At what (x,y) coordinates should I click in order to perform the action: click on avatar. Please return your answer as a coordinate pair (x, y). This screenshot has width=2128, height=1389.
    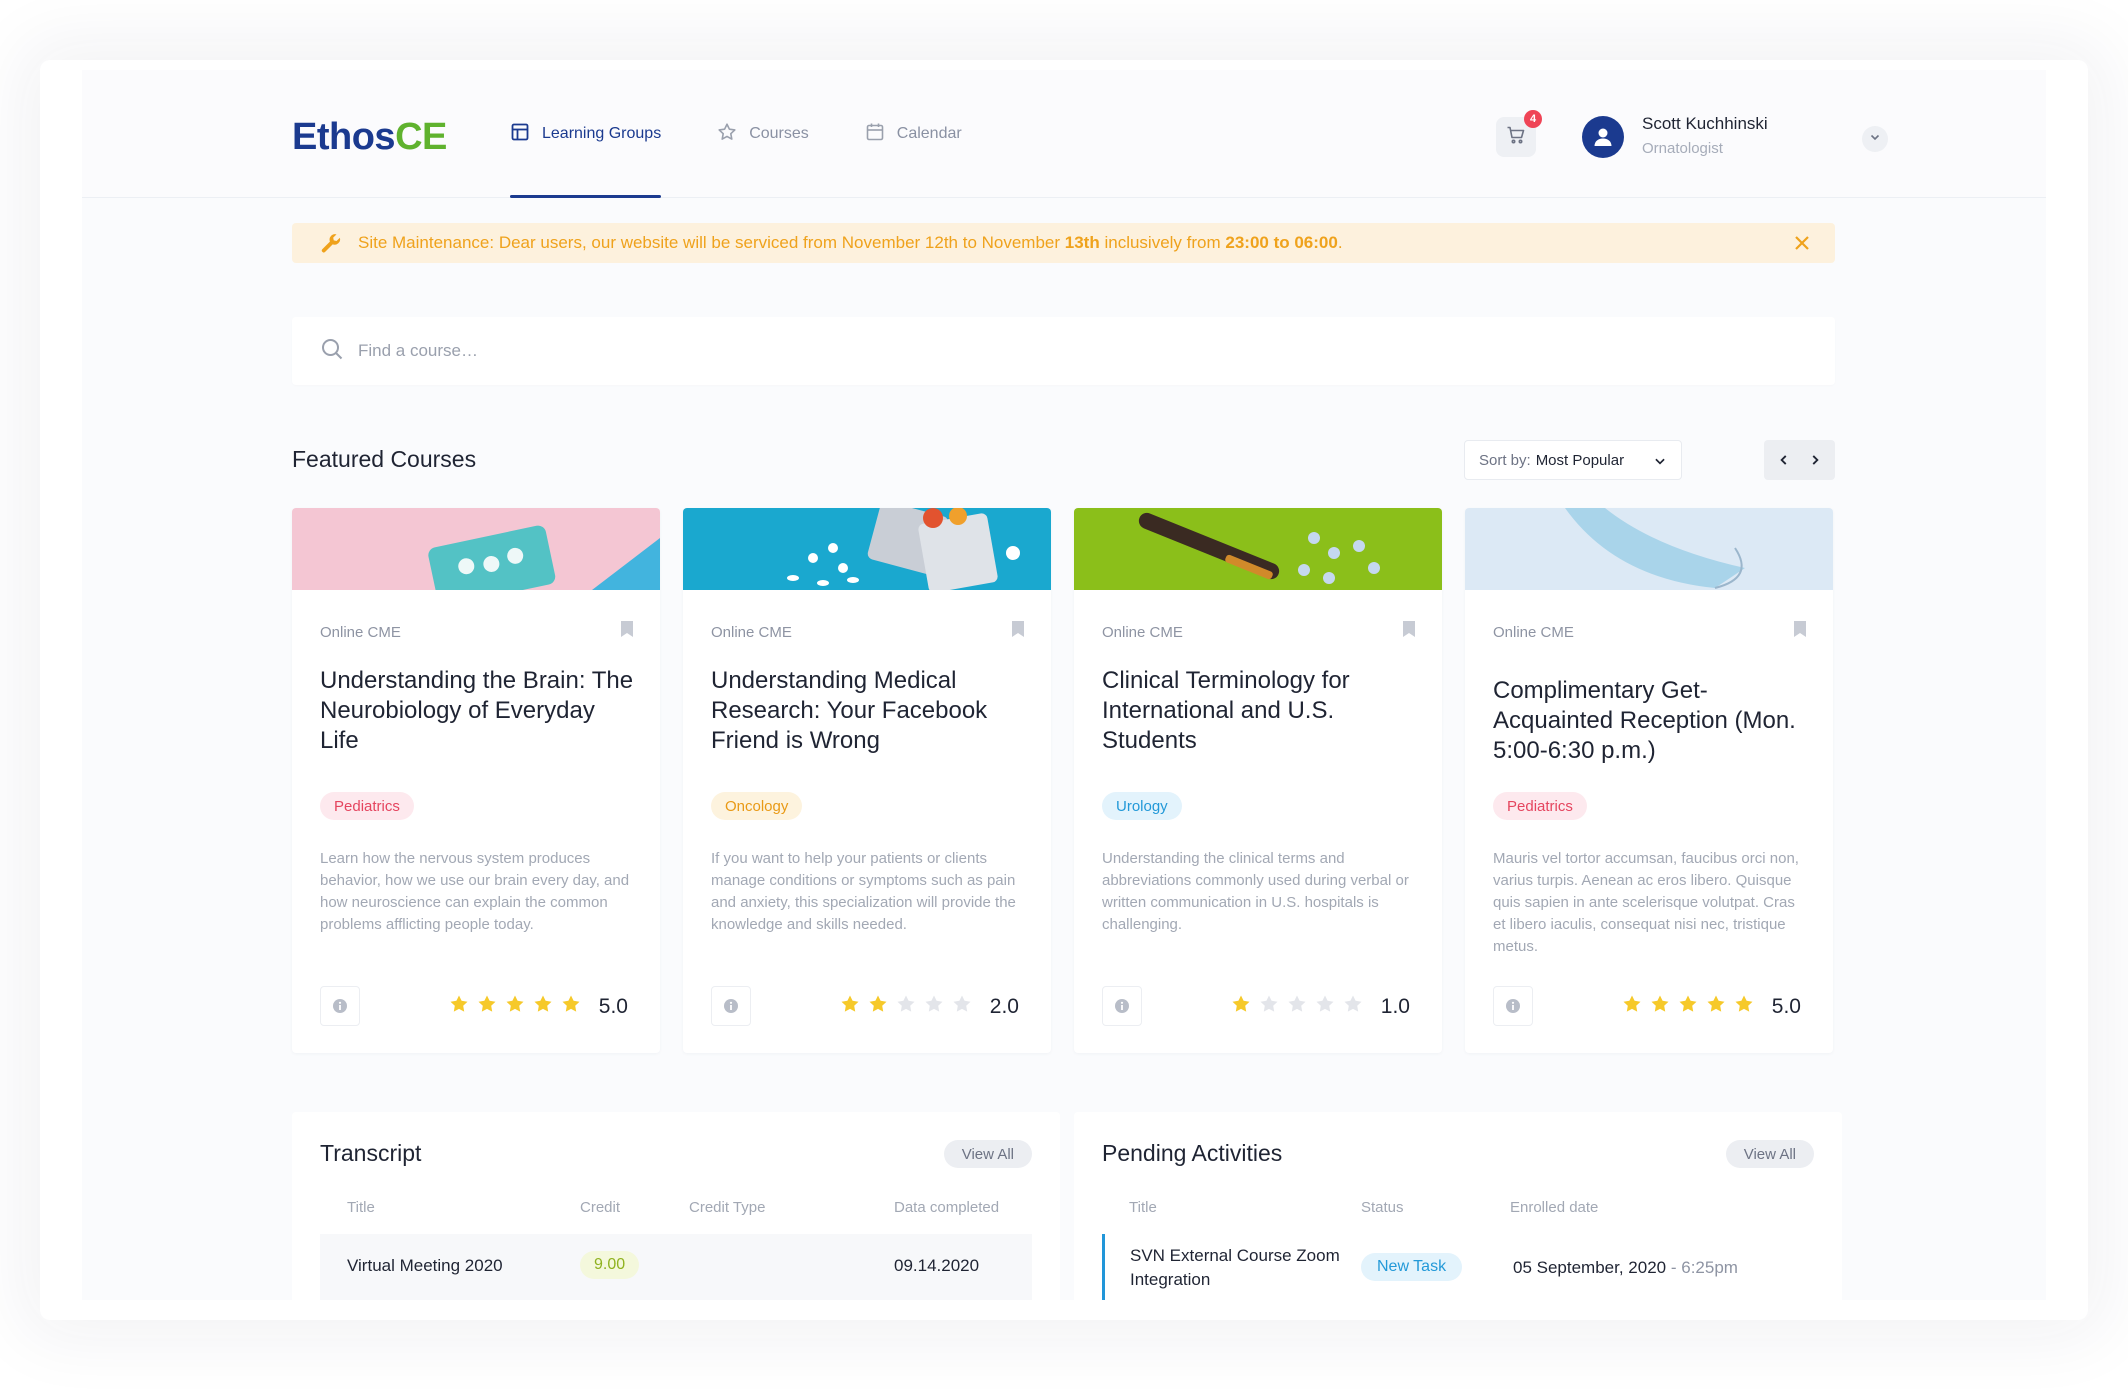
    Looking at the image, I should click on (1603, 137).